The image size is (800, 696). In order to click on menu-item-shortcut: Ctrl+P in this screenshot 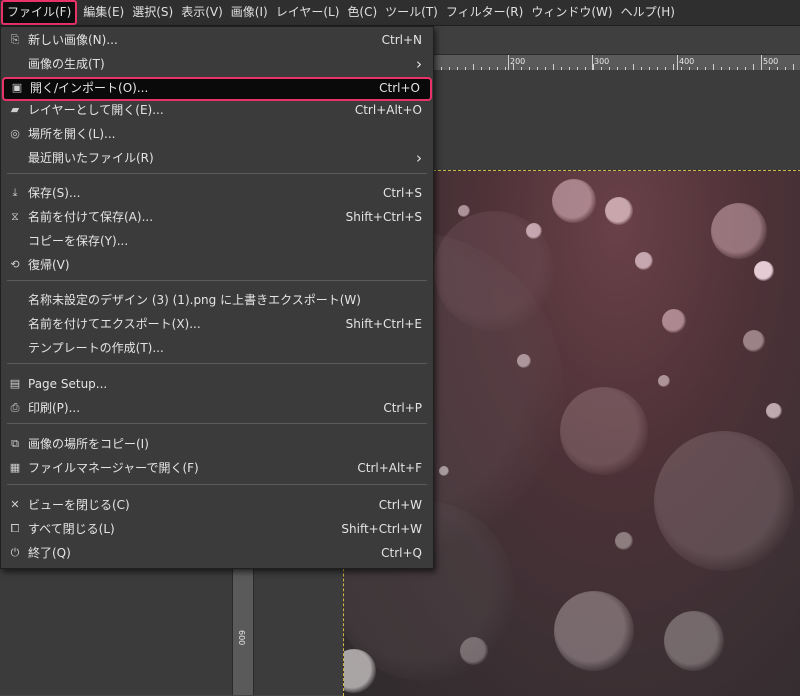, I will do `click(402, 408)`.